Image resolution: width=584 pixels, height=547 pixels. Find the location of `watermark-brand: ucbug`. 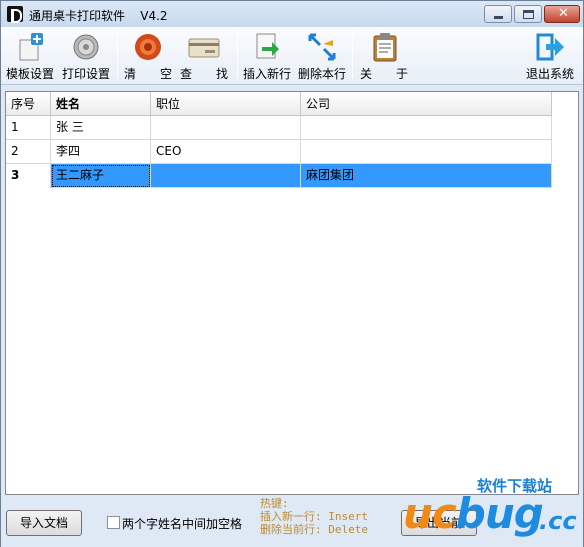

watermark-brand: ucbug is located at coordinates (473, 513).